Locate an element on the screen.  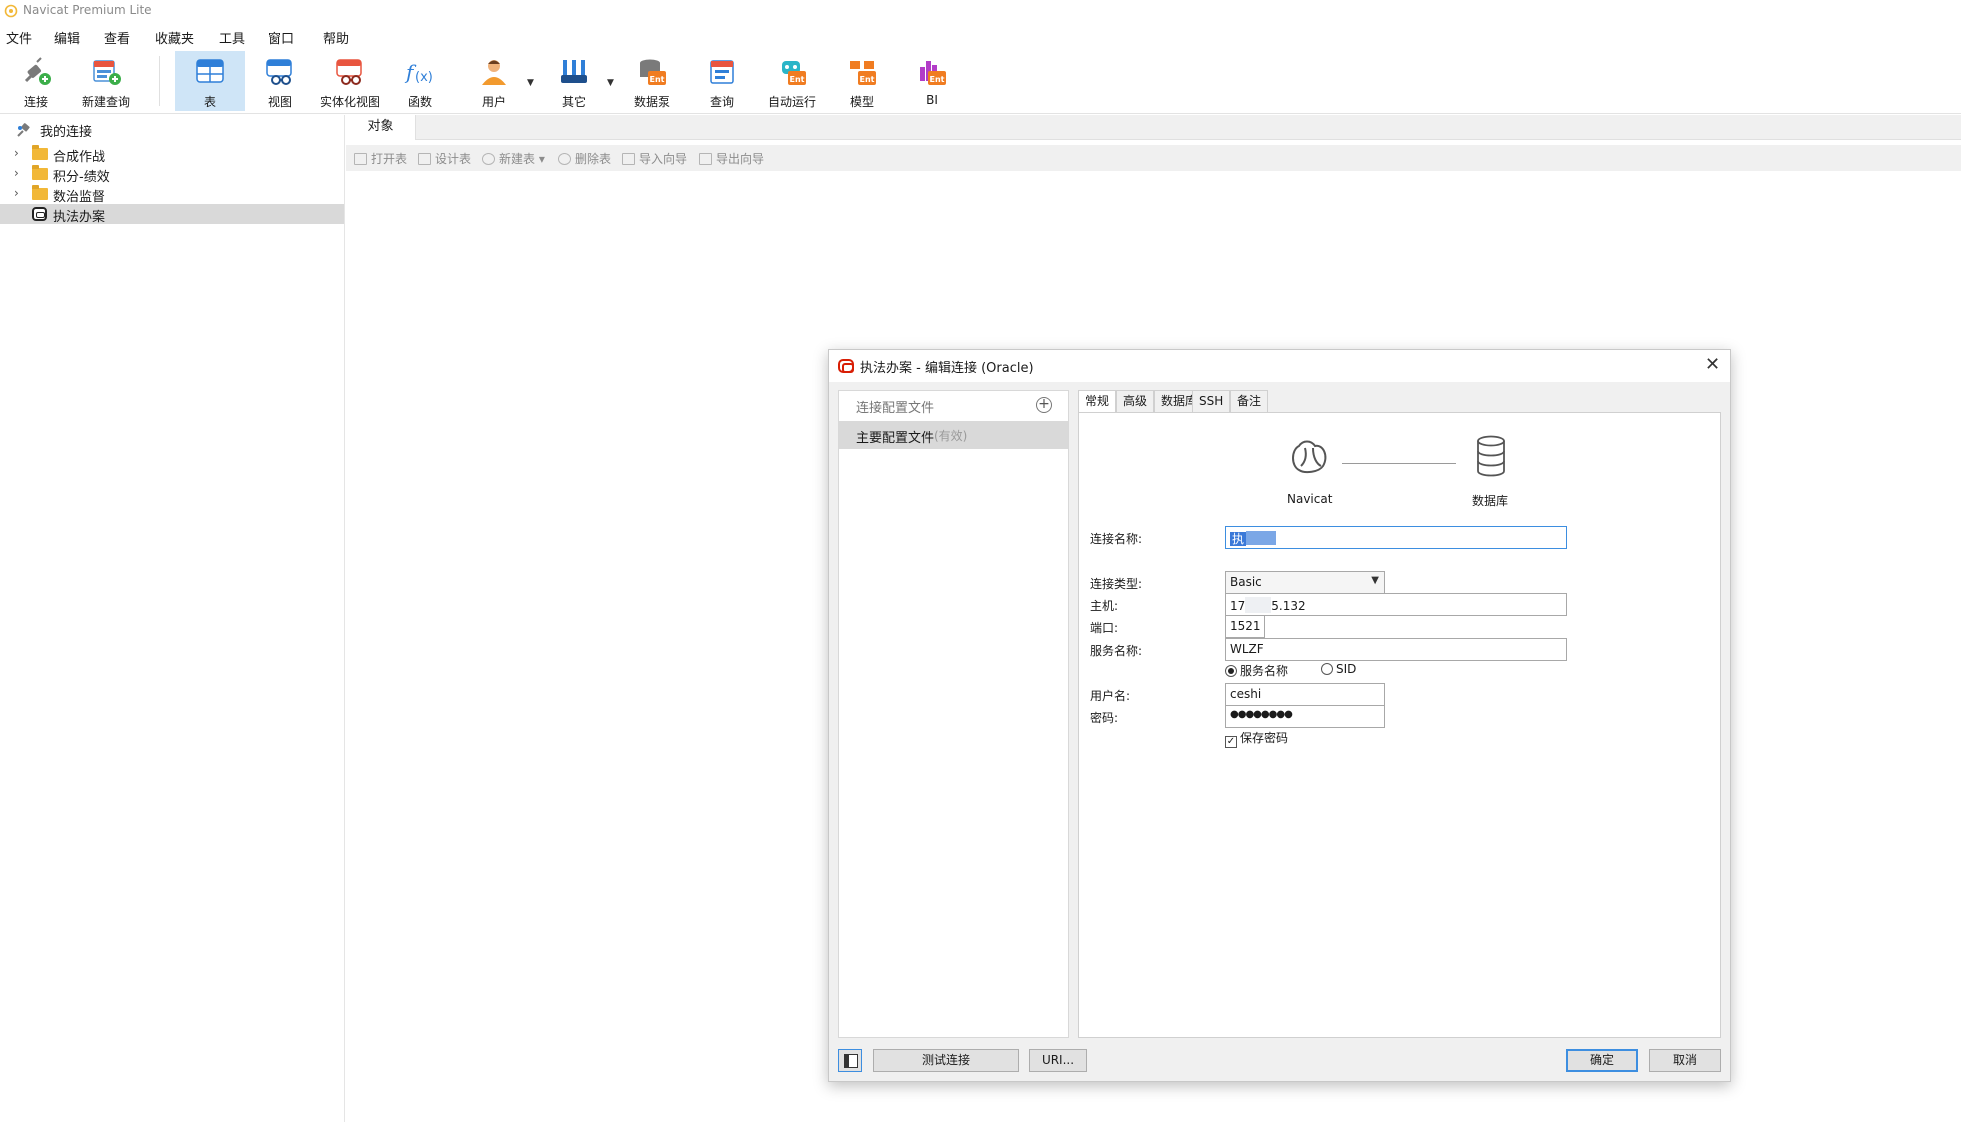
table-button: 表 is located at coordinates (210, 81).